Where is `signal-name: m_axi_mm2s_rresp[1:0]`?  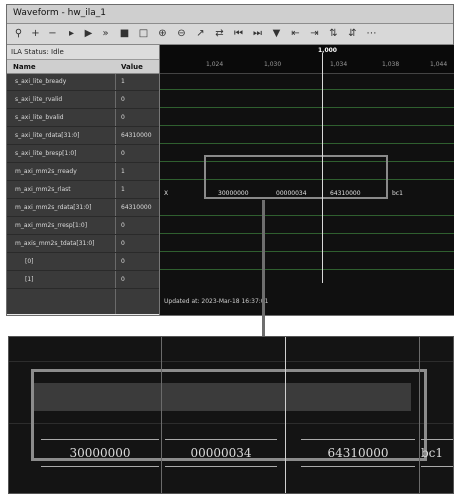 signal-name: m_axi_mm2s_rresp[1:0] is located at coordinates (51, 225).